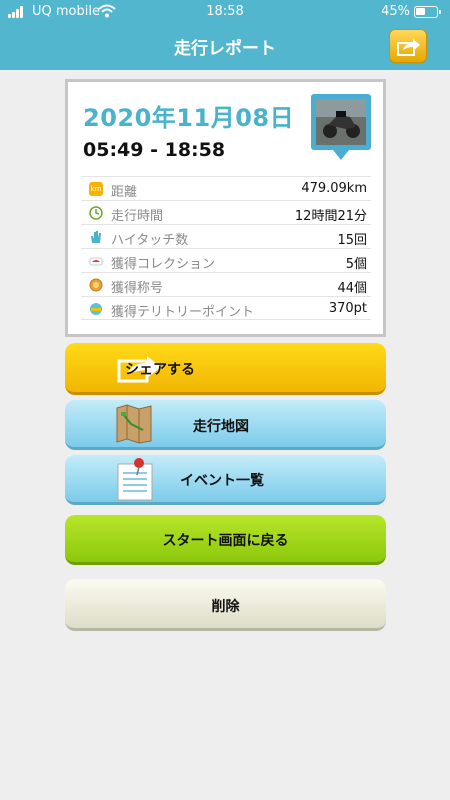  What do you see at coordinates (160, 370) in the screenshot?
I see `share-button-label: シェアする` at bounding box center [160, 370].